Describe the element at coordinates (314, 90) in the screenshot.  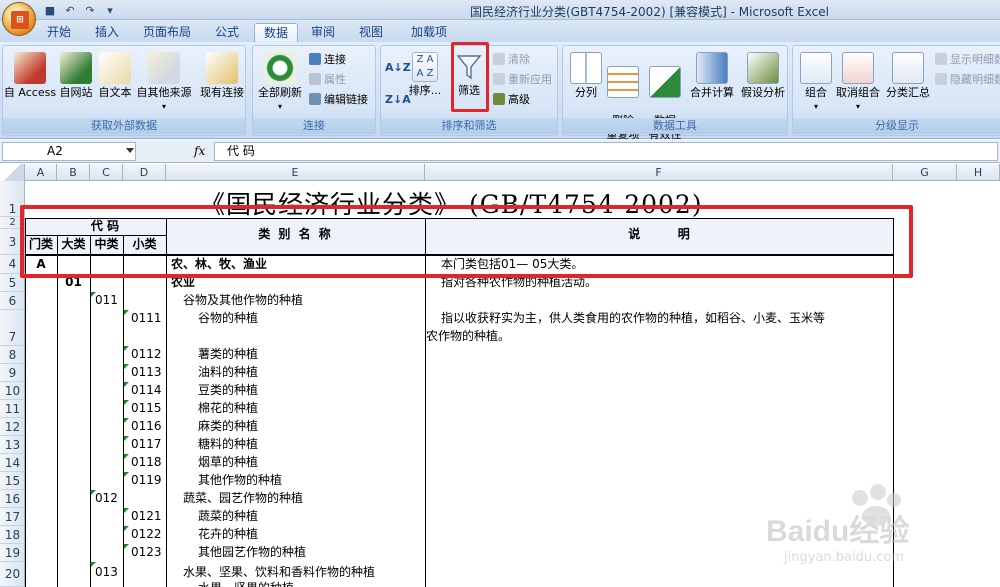
I see `group-connections: 全部刷新 ▾ 连接 属性 编辑链接 连接` at that location.